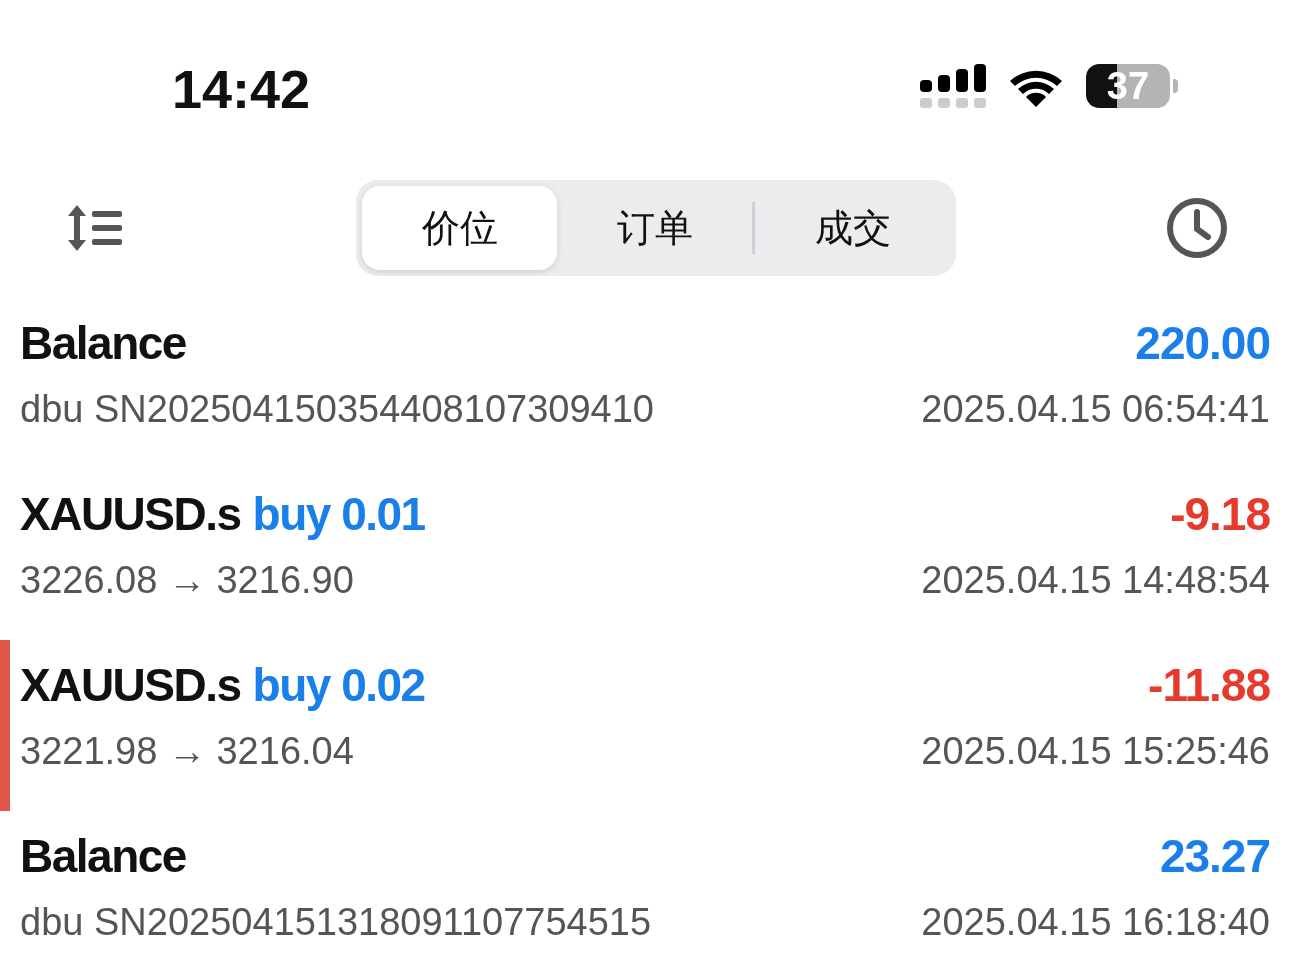 This screenshot has height=977, width=1290. What do you see at coordinates (1197, 228) in the screenshot?
I see `clock-icon` at bounding box center [1197, 228].